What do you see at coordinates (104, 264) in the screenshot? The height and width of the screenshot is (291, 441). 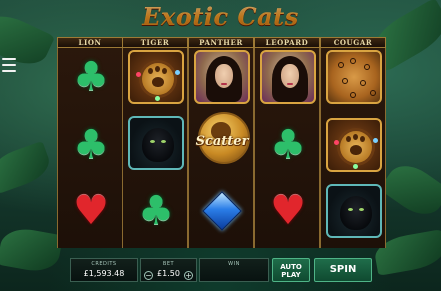 I see `credits-label: CREDITS` at bounding box center [104, 264].